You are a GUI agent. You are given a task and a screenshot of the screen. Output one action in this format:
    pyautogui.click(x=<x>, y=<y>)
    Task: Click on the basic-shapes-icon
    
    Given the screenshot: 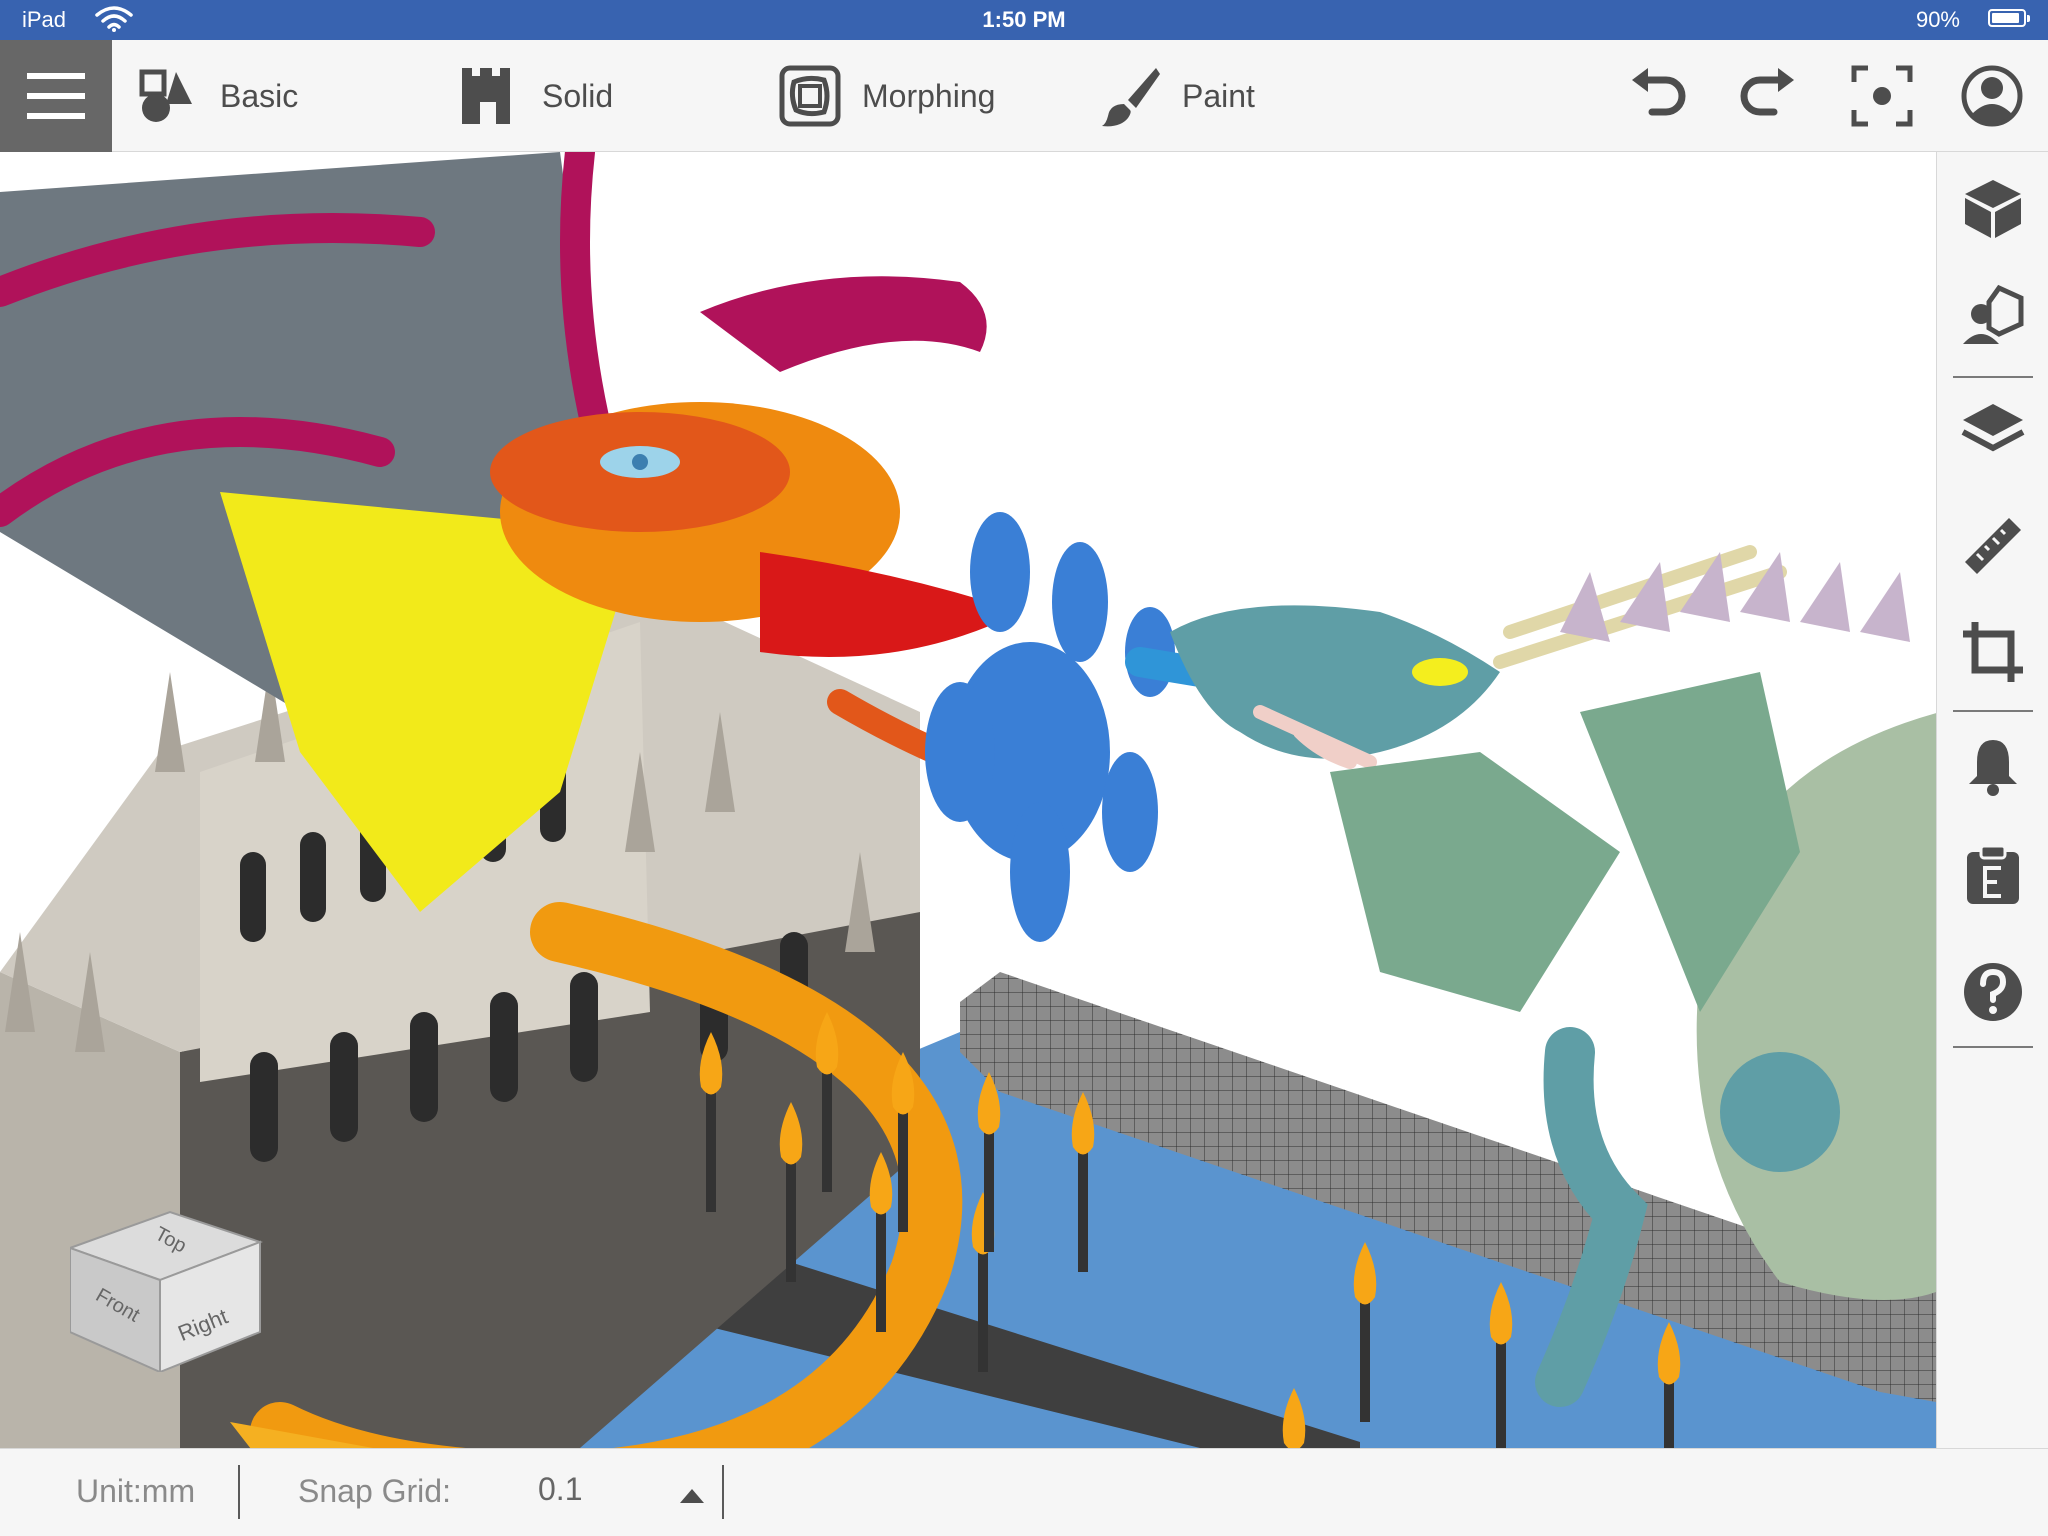 What is the action you would take?
    pyautogui.click(x=165, y=95)
    